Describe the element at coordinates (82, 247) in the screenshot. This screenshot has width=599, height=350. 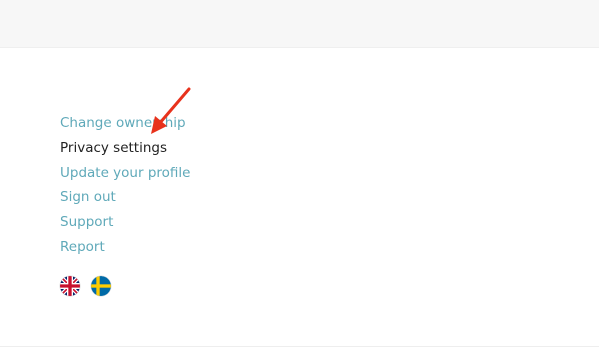
I see `report-link: Report` at that location.